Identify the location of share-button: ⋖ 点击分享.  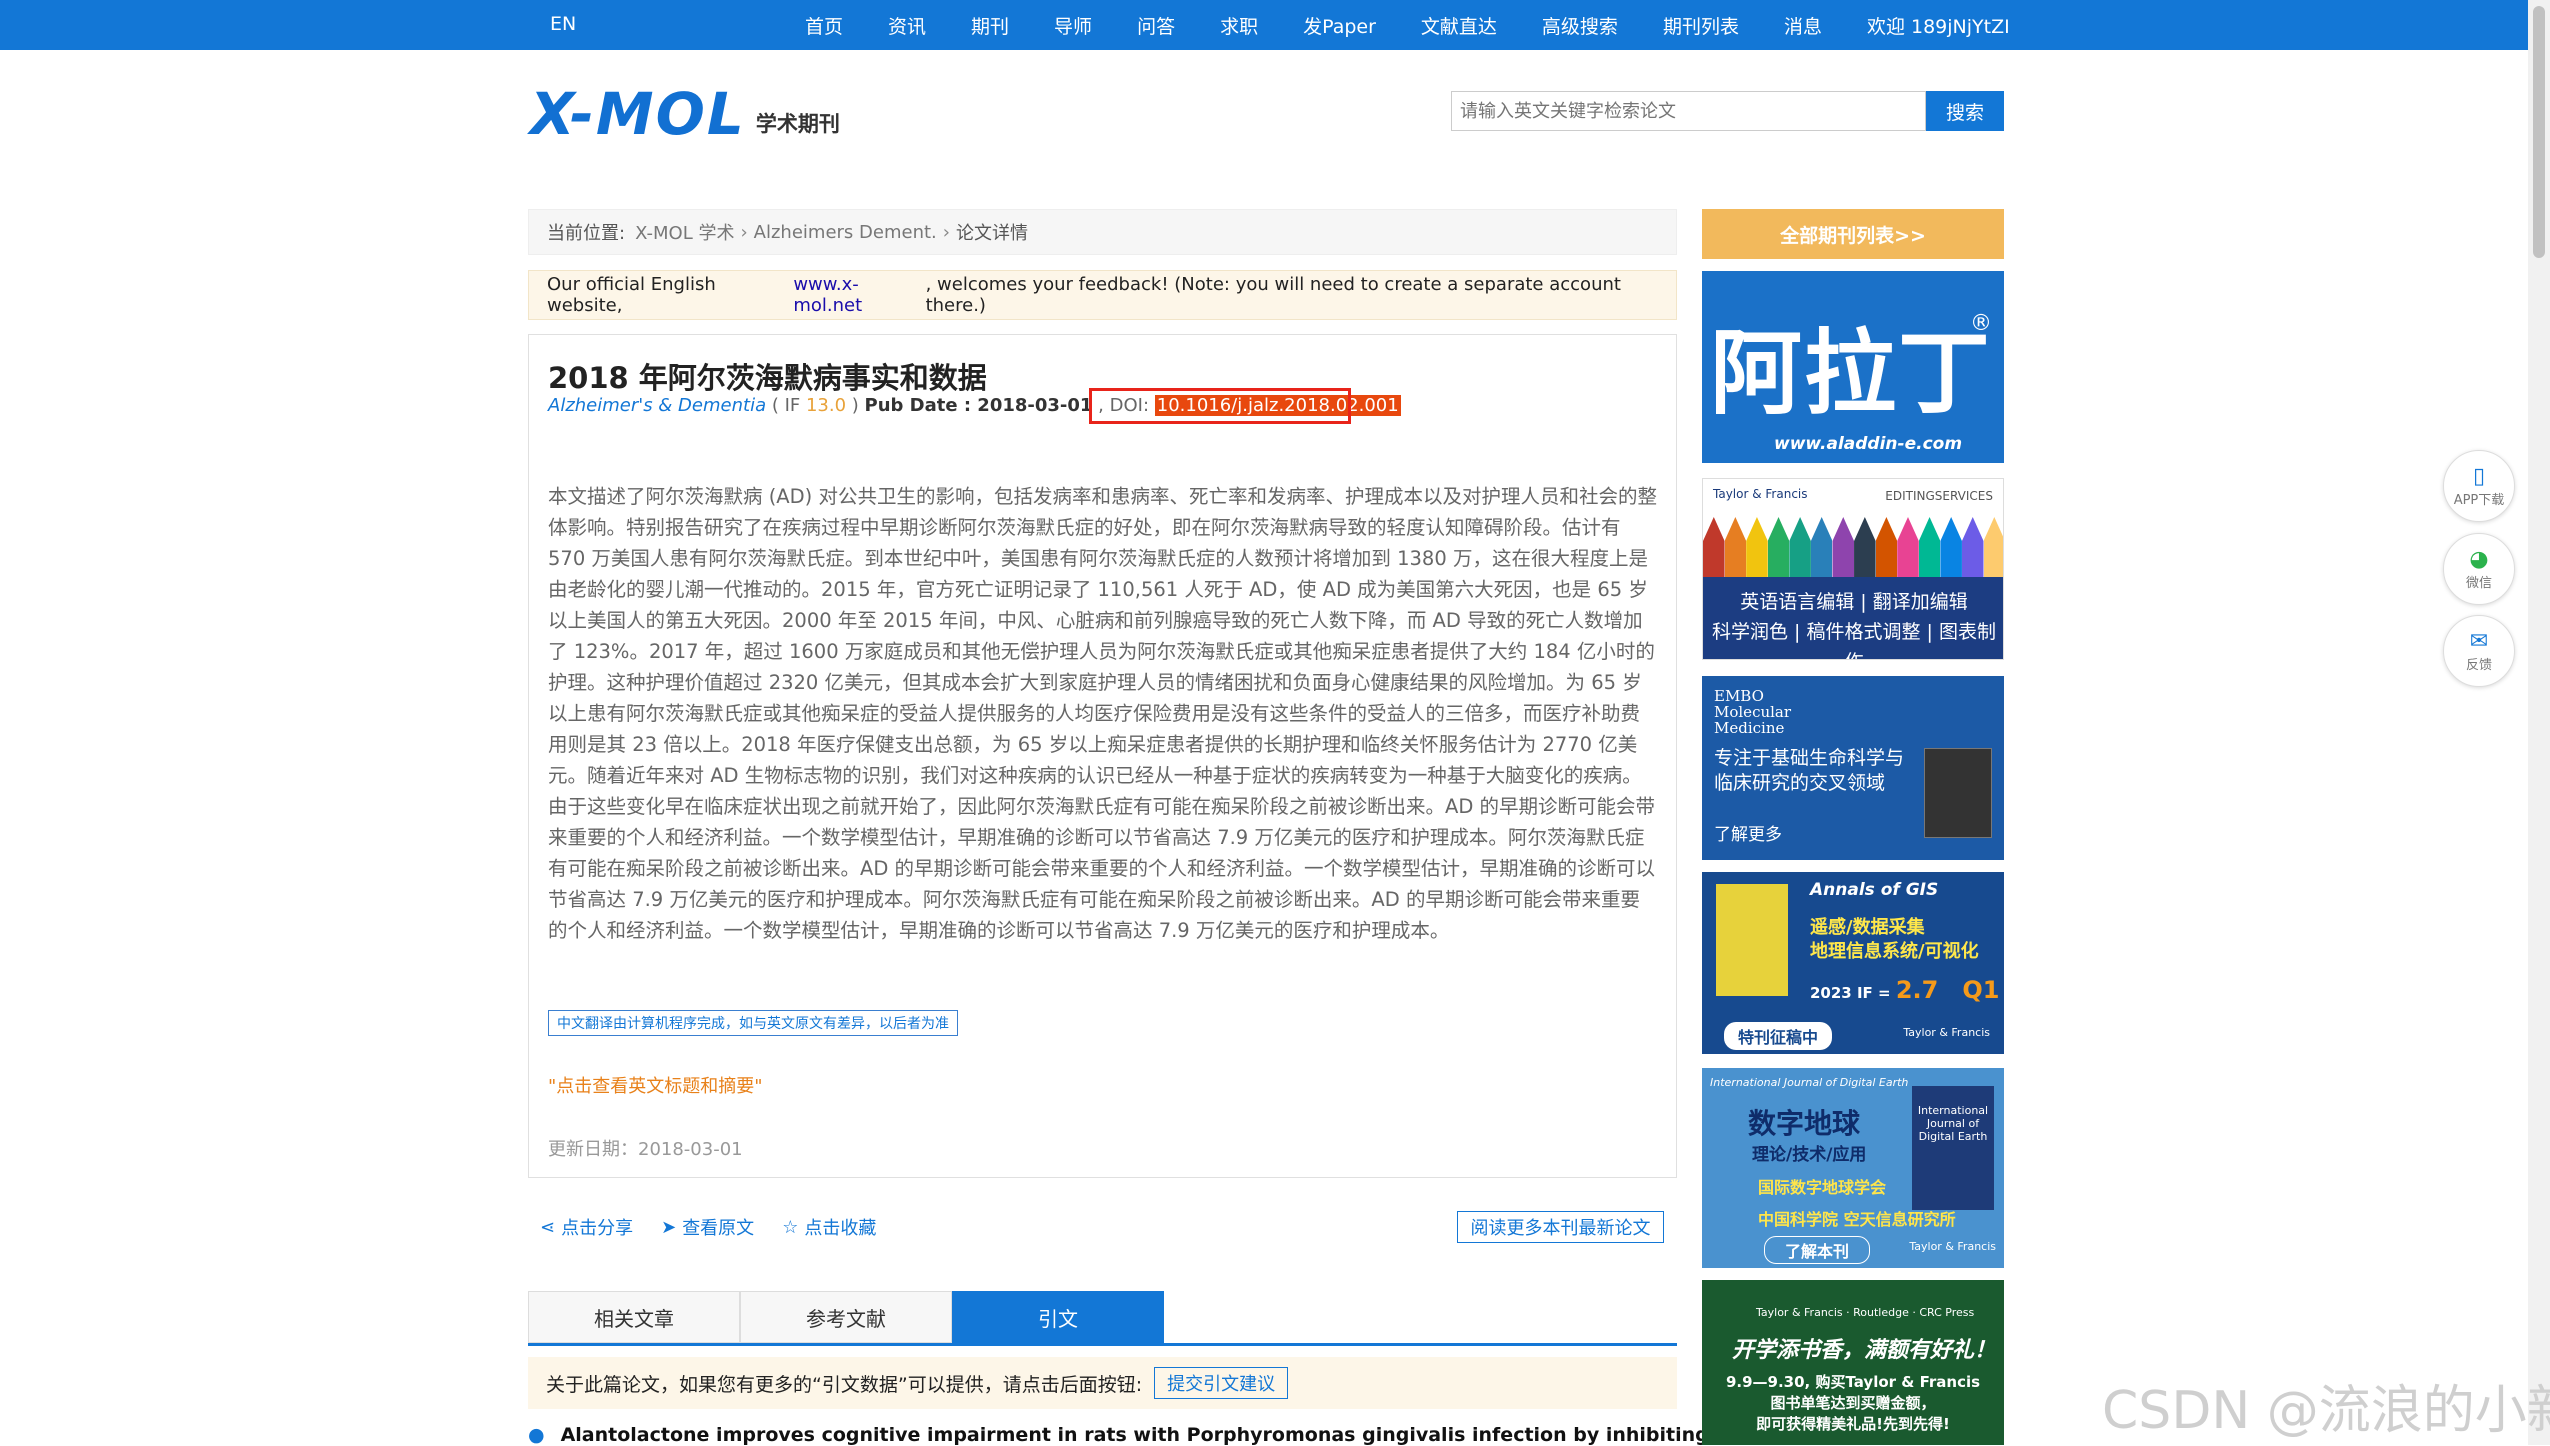
(586, 1227).